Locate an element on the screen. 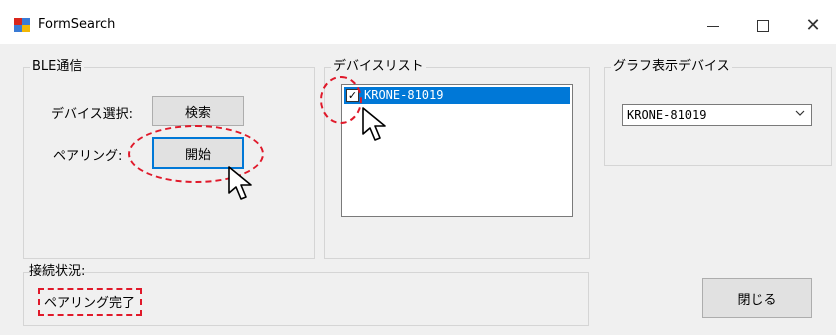  device-listbox: ✓ KRONE-81019 is located at coordinates (457, 150).